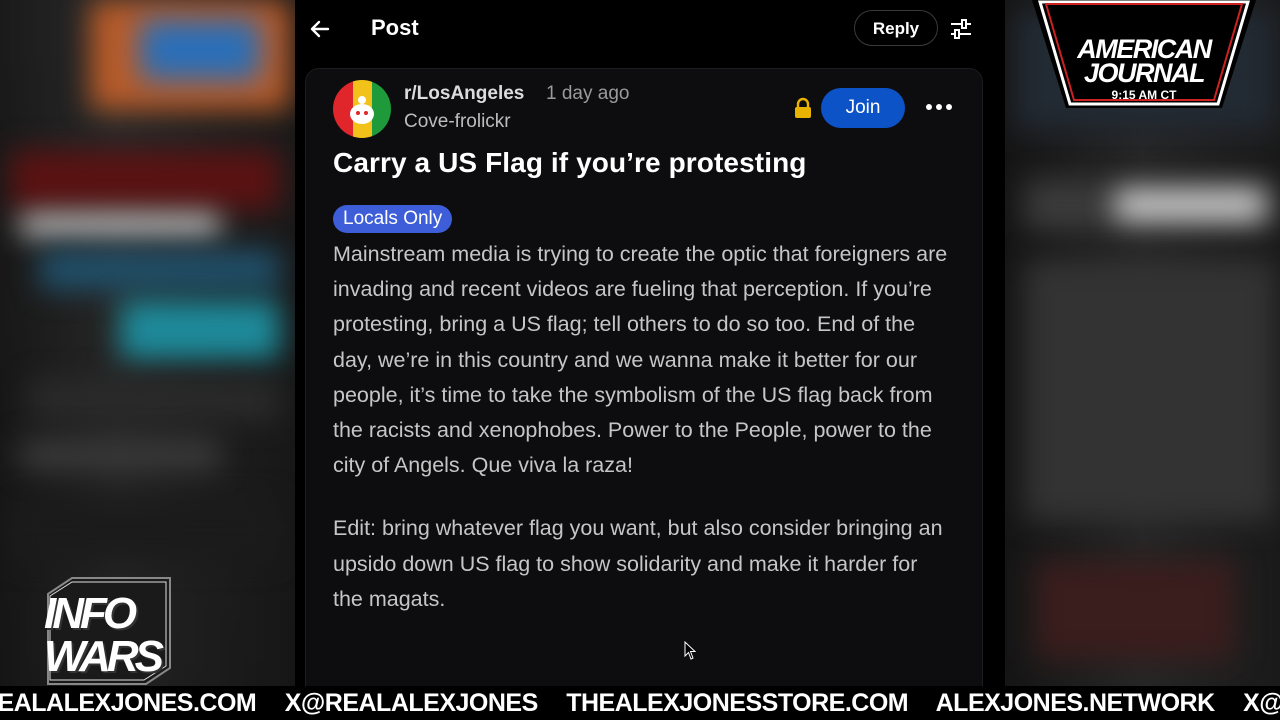 The image size is (1280, 720). What do you see at coordinates (939, 107) in the screenshot?
I see `more-horizontal-icon` at bounding box center [939, 107].